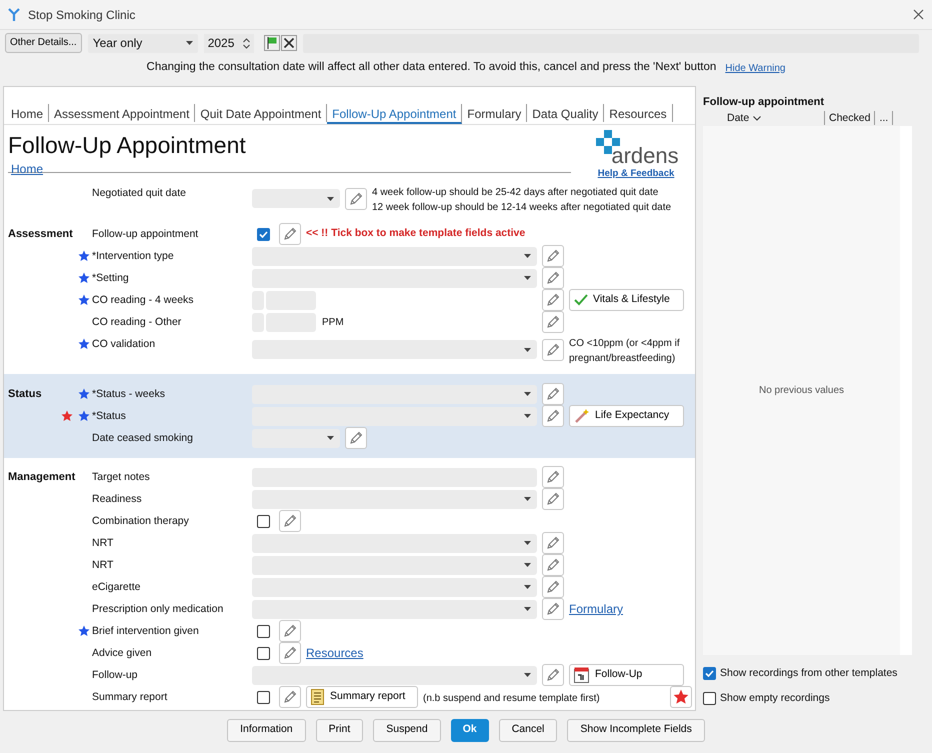 The width and height of the screenshot is (932, 753). What do you see at coordinates (636, 730) in the screenshot?
I see `footer-button: Show Incomplete Fields` at bounding box center [636, 730].